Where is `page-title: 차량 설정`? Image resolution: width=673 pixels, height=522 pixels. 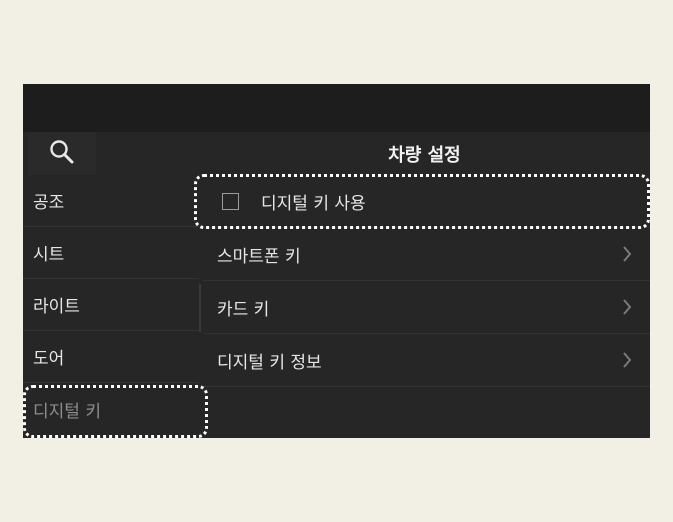 page-title: 차량 설정 is located at coordinates (424, 155).